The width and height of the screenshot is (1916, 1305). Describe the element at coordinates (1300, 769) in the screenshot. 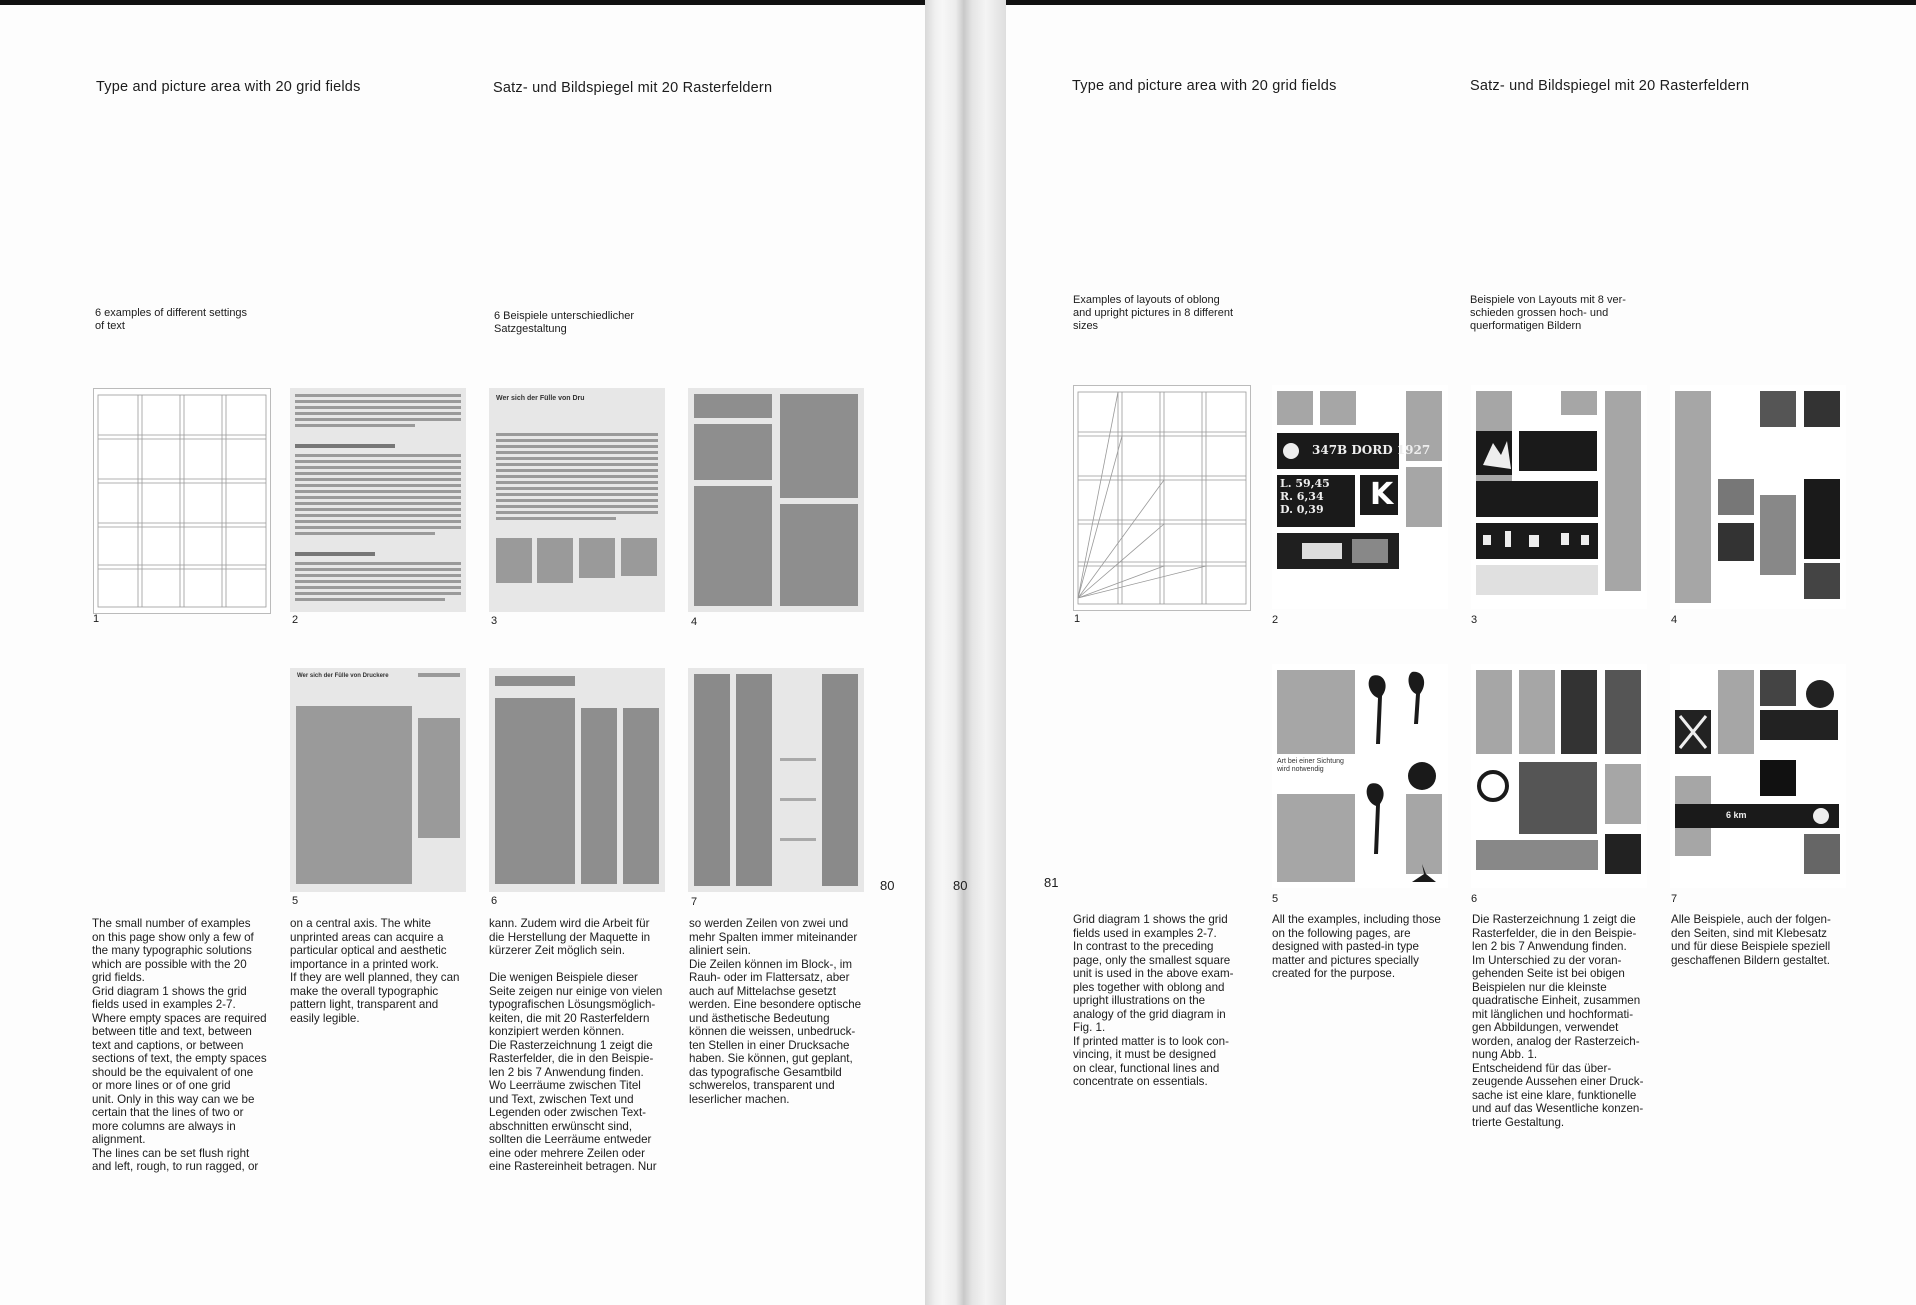

I see `caption-line: wird notwendig` at that location.